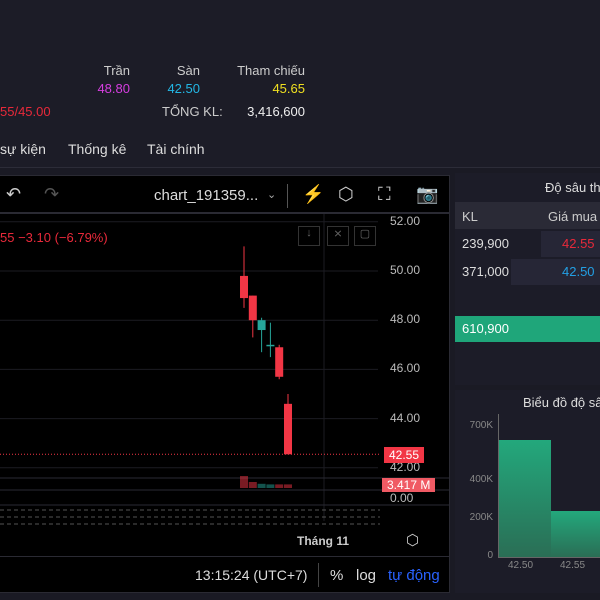 The image size is (600, 600). Describe the element at coordinates (365, 236) in the screenshot. I see `reset-icon: ▢` at that location.